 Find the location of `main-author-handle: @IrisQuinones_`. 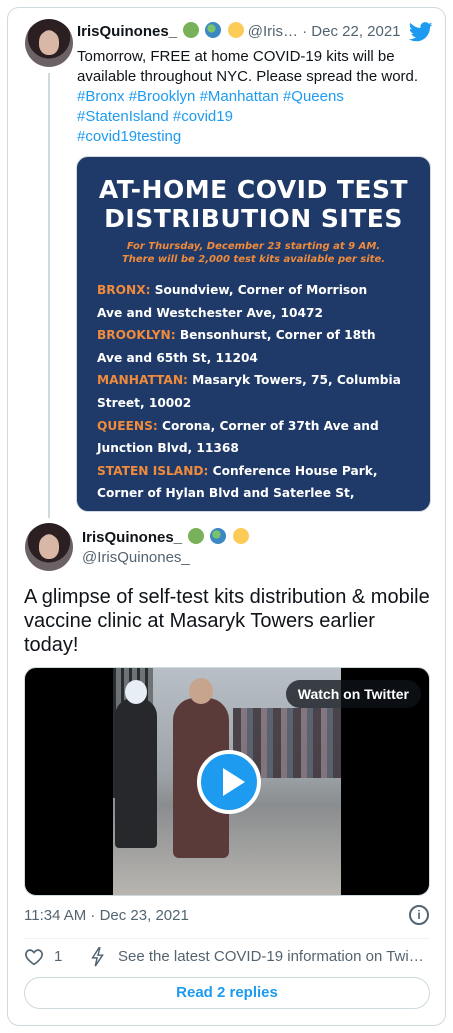

main-author-handle: @IrisQuinones_ is located at coordinates (136, 557).